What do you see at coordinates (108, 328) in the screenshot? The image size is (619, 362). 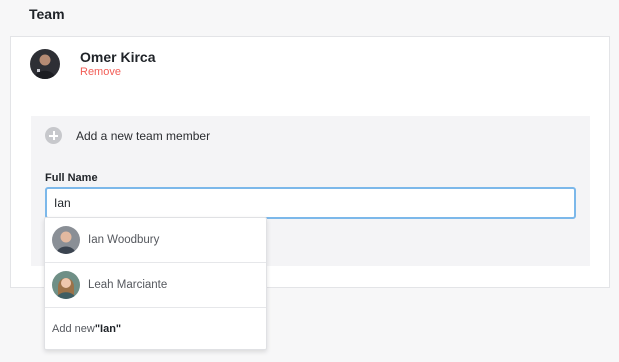 I see `add-new-query: "Ian"` at bounding box center [108, 328].